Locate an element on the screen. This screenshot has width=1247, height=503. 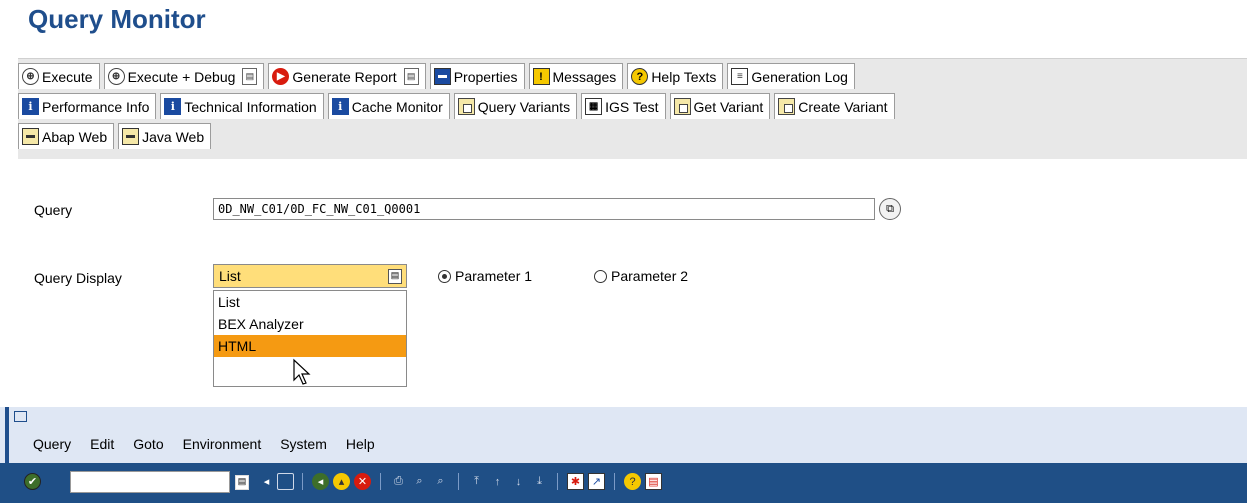
properties-icon is located at coordinates (442, 76).